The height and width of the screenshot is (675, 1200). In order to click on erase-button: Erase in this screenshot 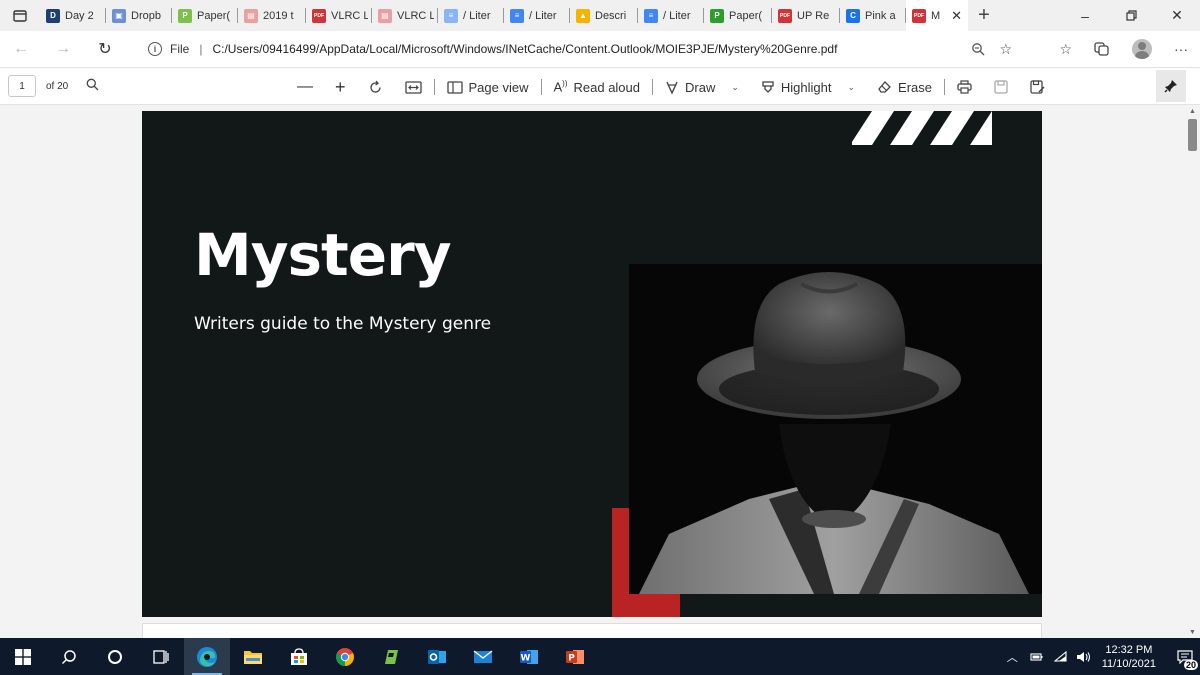, I will do `click(904, 87)`.